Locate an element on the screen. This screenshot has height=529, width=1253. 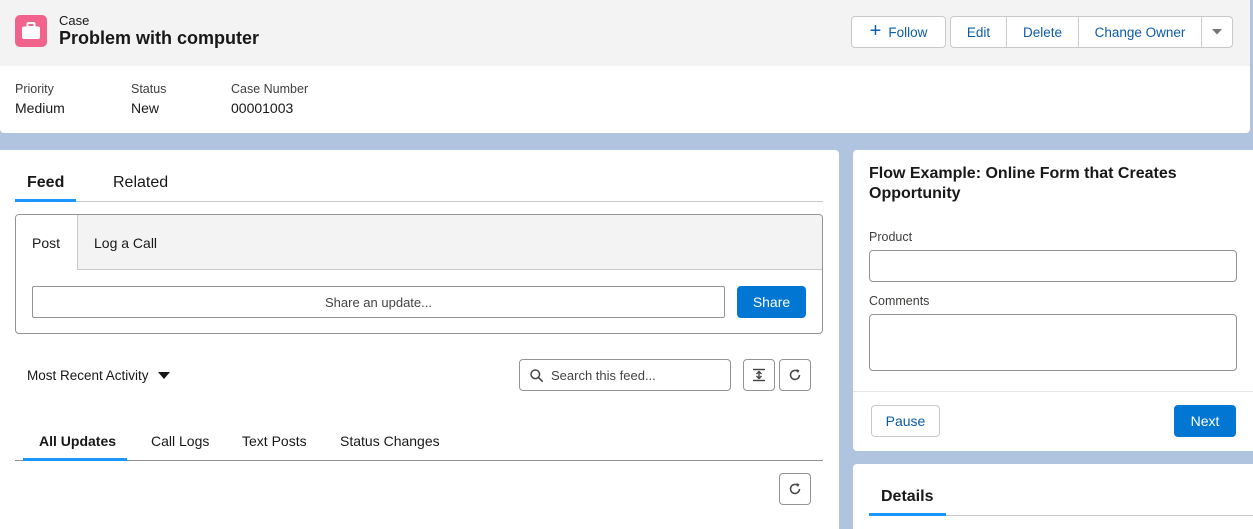
follow-button: + Follow is located at coordinates (898, 32).